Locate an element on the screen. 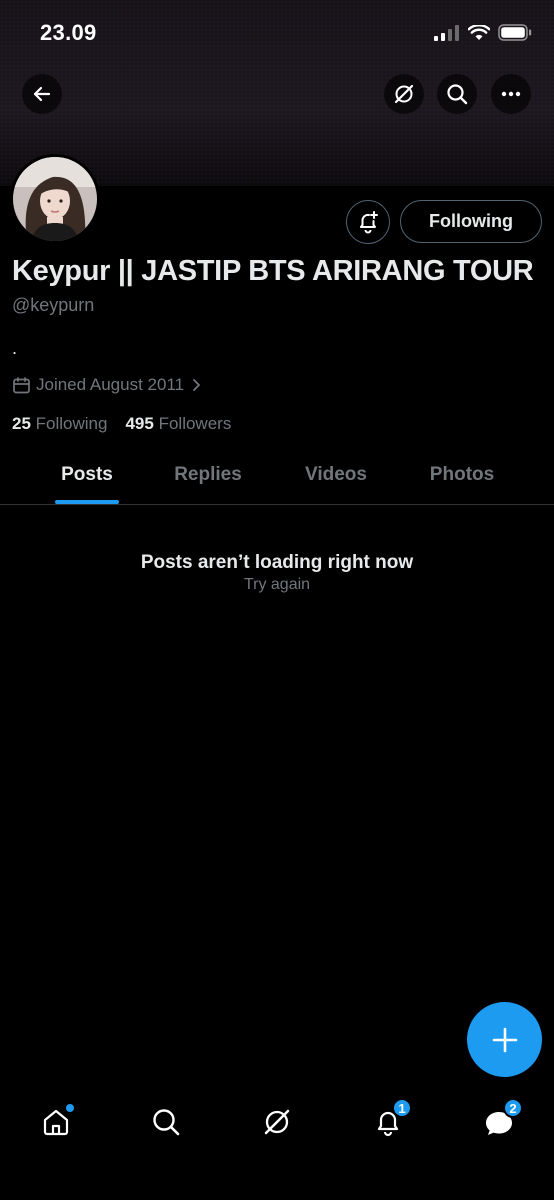 This screenshot has width=554, height=1200. try-again-link: Try again is located at coordinates (277, 584).